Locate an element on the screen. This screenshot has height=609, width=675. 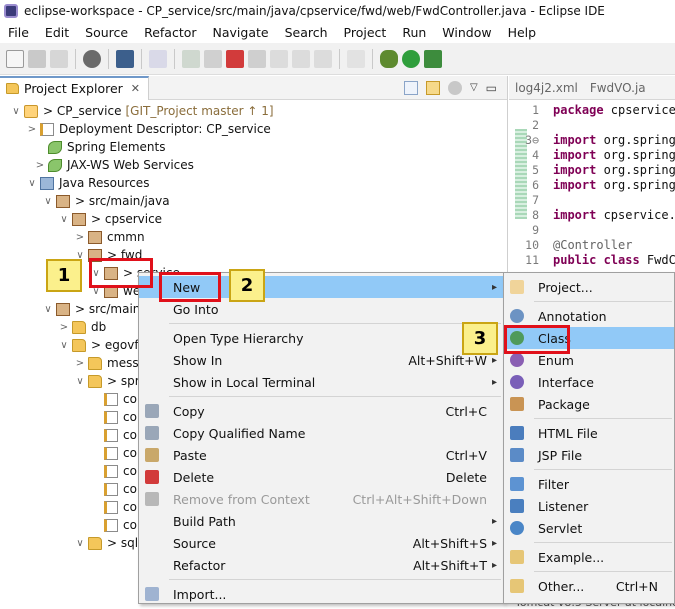
menu-edit: Edit is located at coordinates (57, 32).